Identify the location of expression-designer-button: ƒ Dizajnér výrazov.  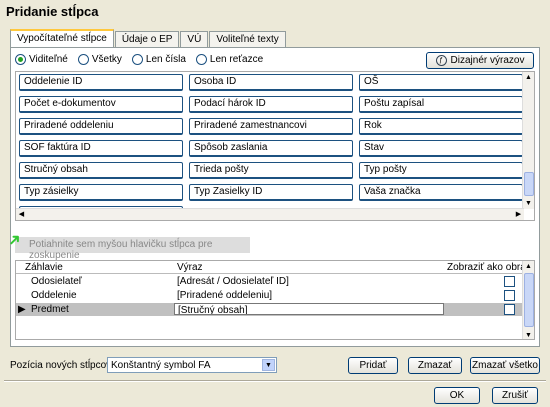
(480, 60).